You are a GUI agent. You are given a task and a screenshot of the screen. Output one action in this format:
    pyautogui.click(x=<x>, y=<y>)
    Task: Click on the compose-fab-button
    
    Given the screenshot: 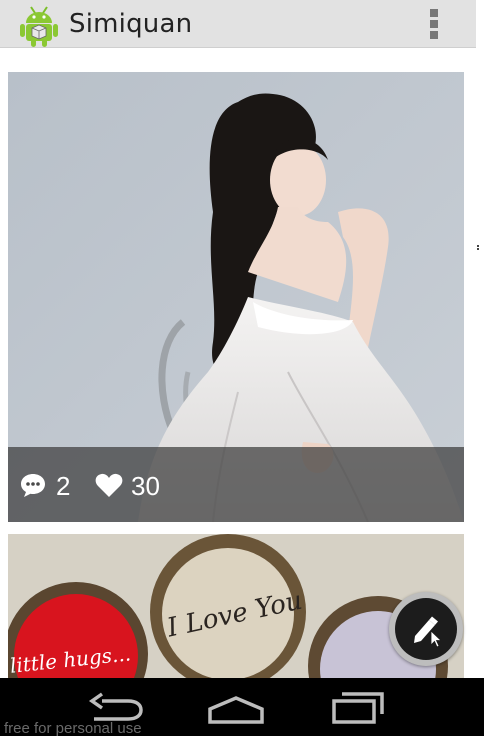 What is the action you would take?
    pyautogui.click(x=426, y=629)
    